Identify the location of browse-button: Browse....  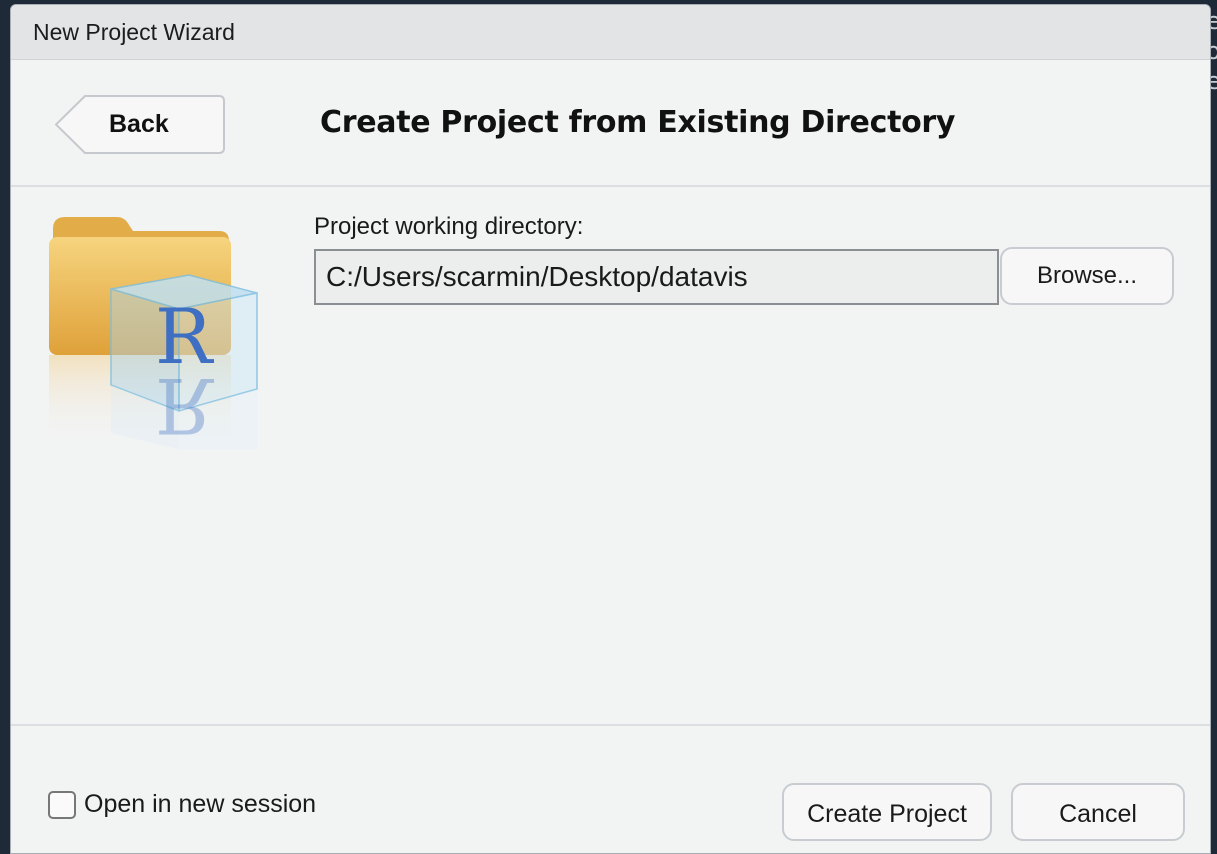
(1087, 276).